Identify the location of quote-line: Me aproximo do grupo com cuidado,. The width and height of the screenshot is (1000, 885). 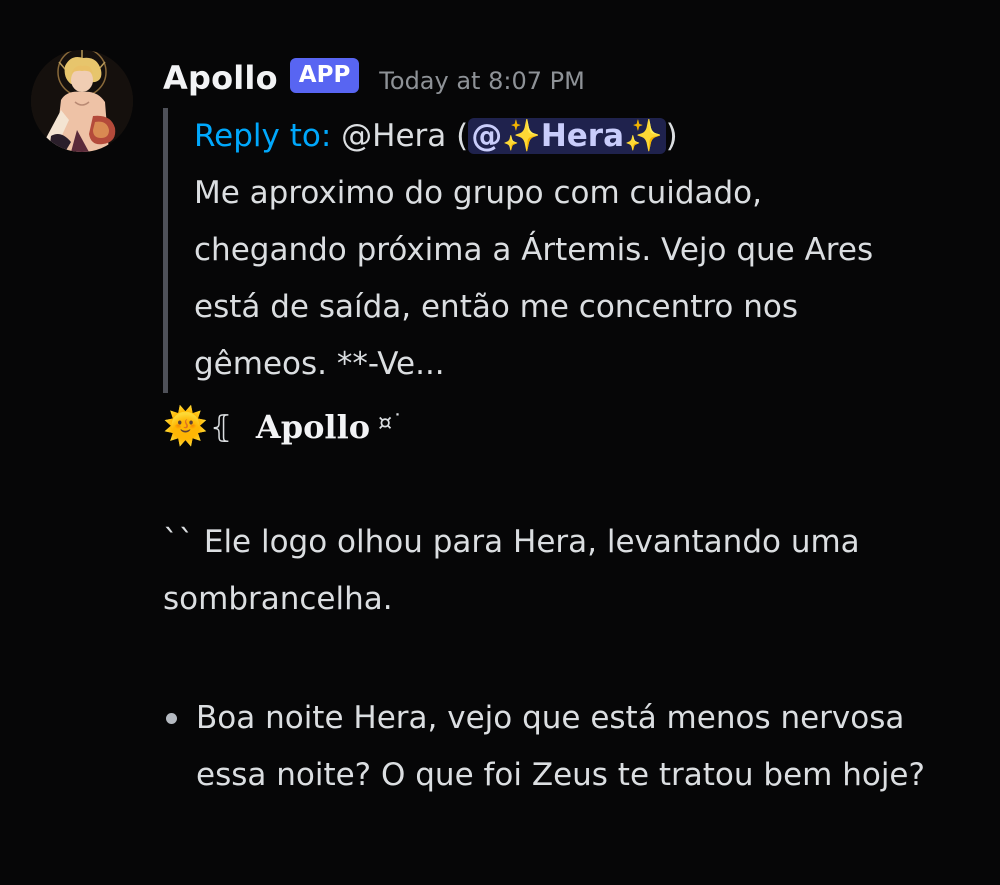
(478, 193).